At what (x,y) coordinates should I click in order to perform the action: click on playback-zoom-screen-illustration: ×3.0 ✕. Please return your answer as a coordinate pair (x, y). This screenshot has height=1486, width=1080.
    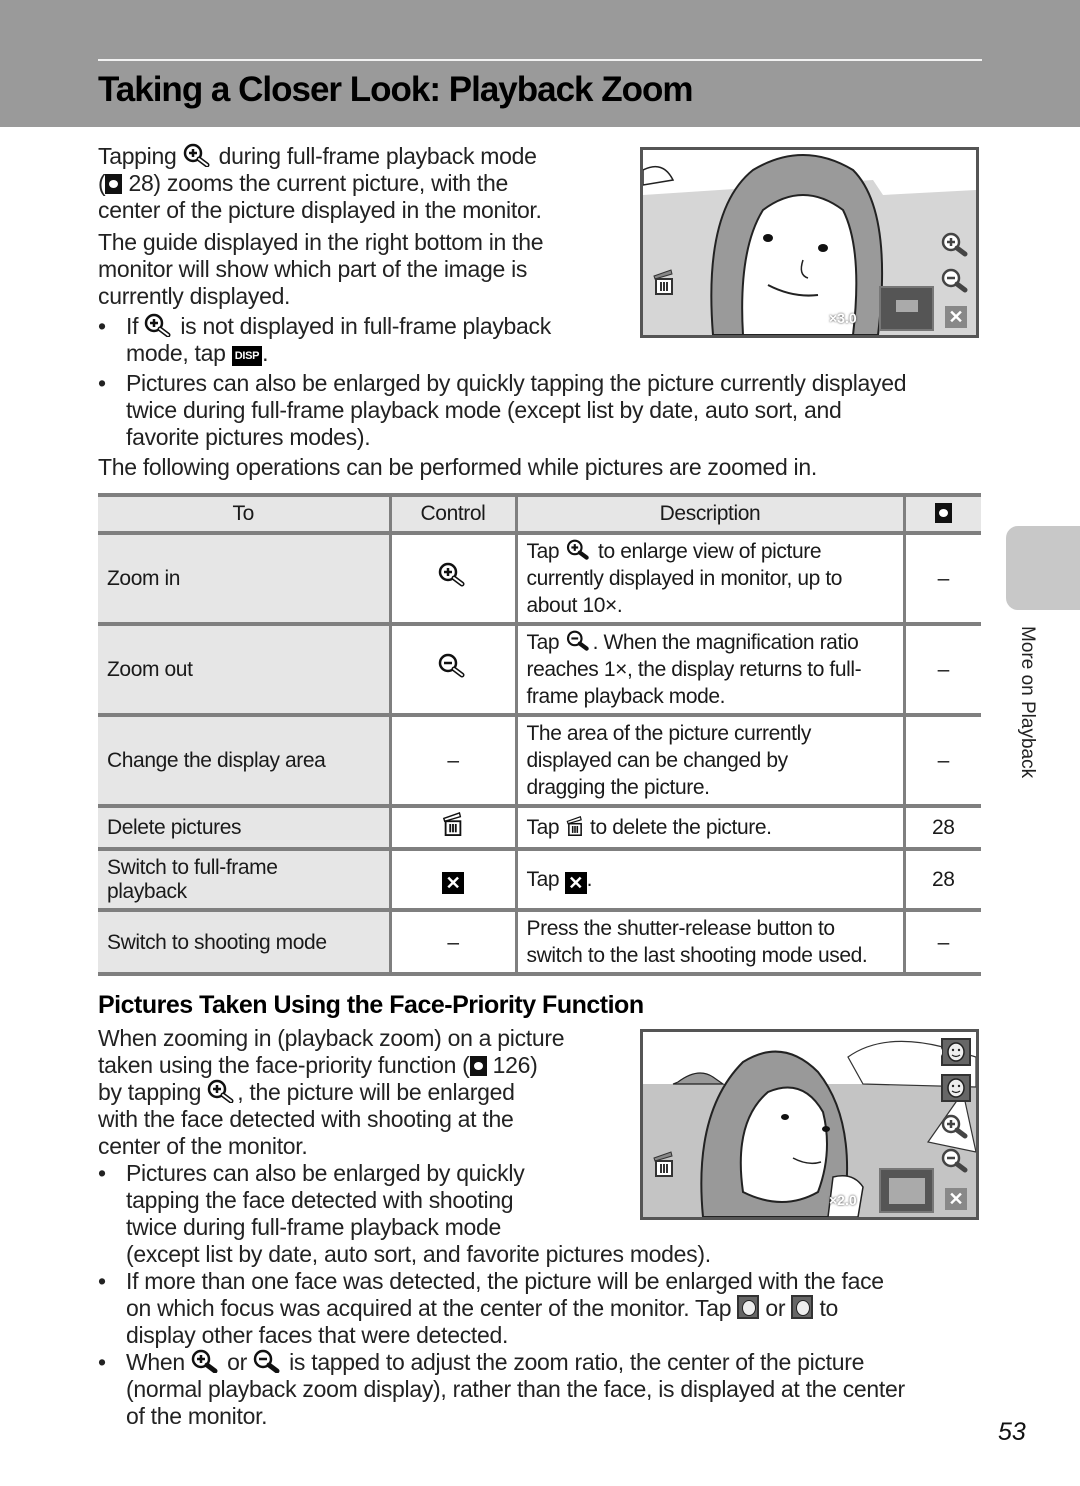
    Looking at the image, I should click on (809, 242).